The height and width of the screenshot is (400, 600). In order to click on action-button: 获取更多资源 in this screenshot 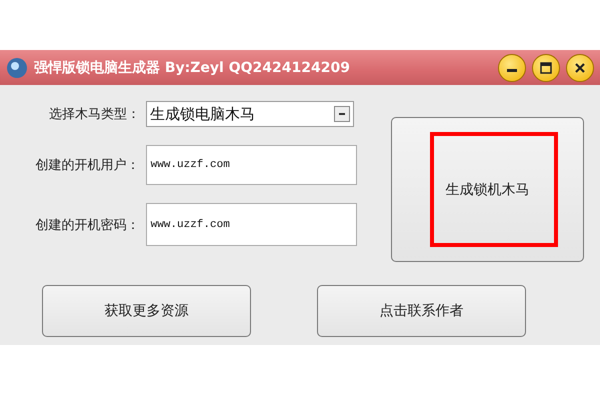, I will do `click(146, 311)`.